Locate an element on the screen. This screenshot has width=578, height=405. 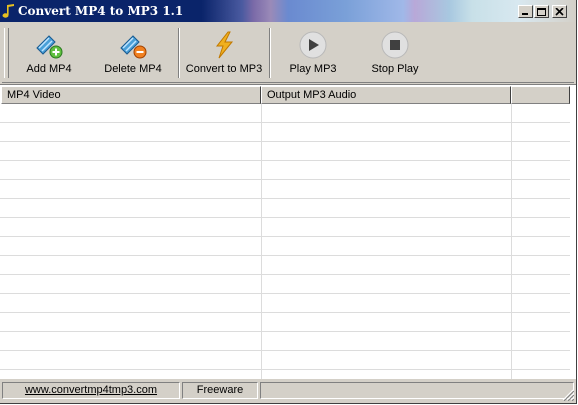
column-header-mp4-video: MP4 Video is located at coordinates (131, 95).